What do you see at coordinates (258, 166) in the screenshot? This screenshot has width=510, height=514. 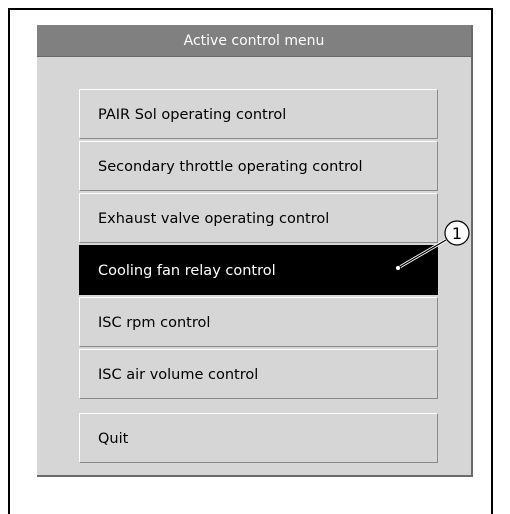 I see `menu-item-secondary-throttle-operating-control: Secondary throttle operating control` at bounding box center [258, 166].